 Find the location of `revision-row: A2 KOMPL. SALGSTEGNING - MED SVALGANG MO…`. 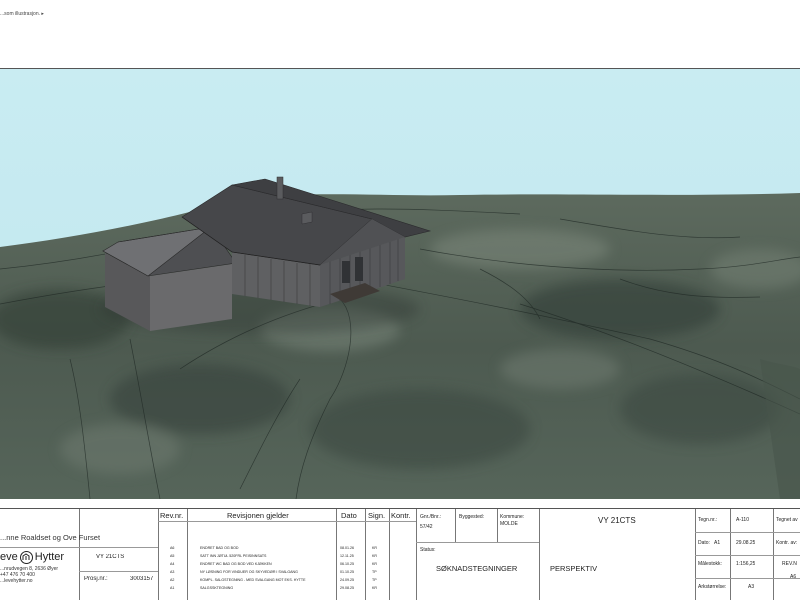

revision-row: A2 KOMPL. SALGSTEGNING - MED SVALGANG MO… is located at coordinates (273, 580).